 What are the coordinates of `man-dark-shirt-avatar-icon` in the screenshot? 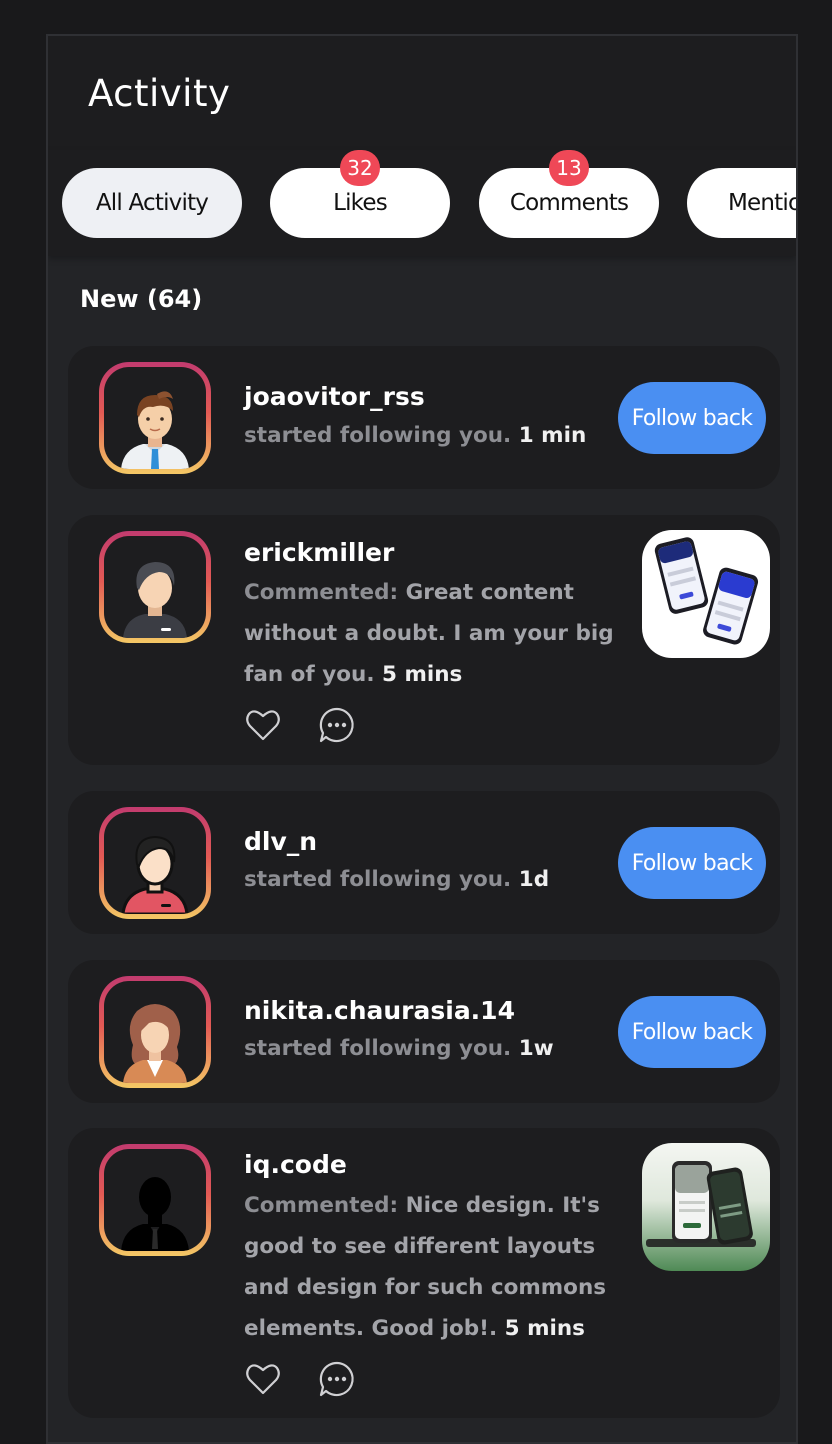 It's located at (155, 587).